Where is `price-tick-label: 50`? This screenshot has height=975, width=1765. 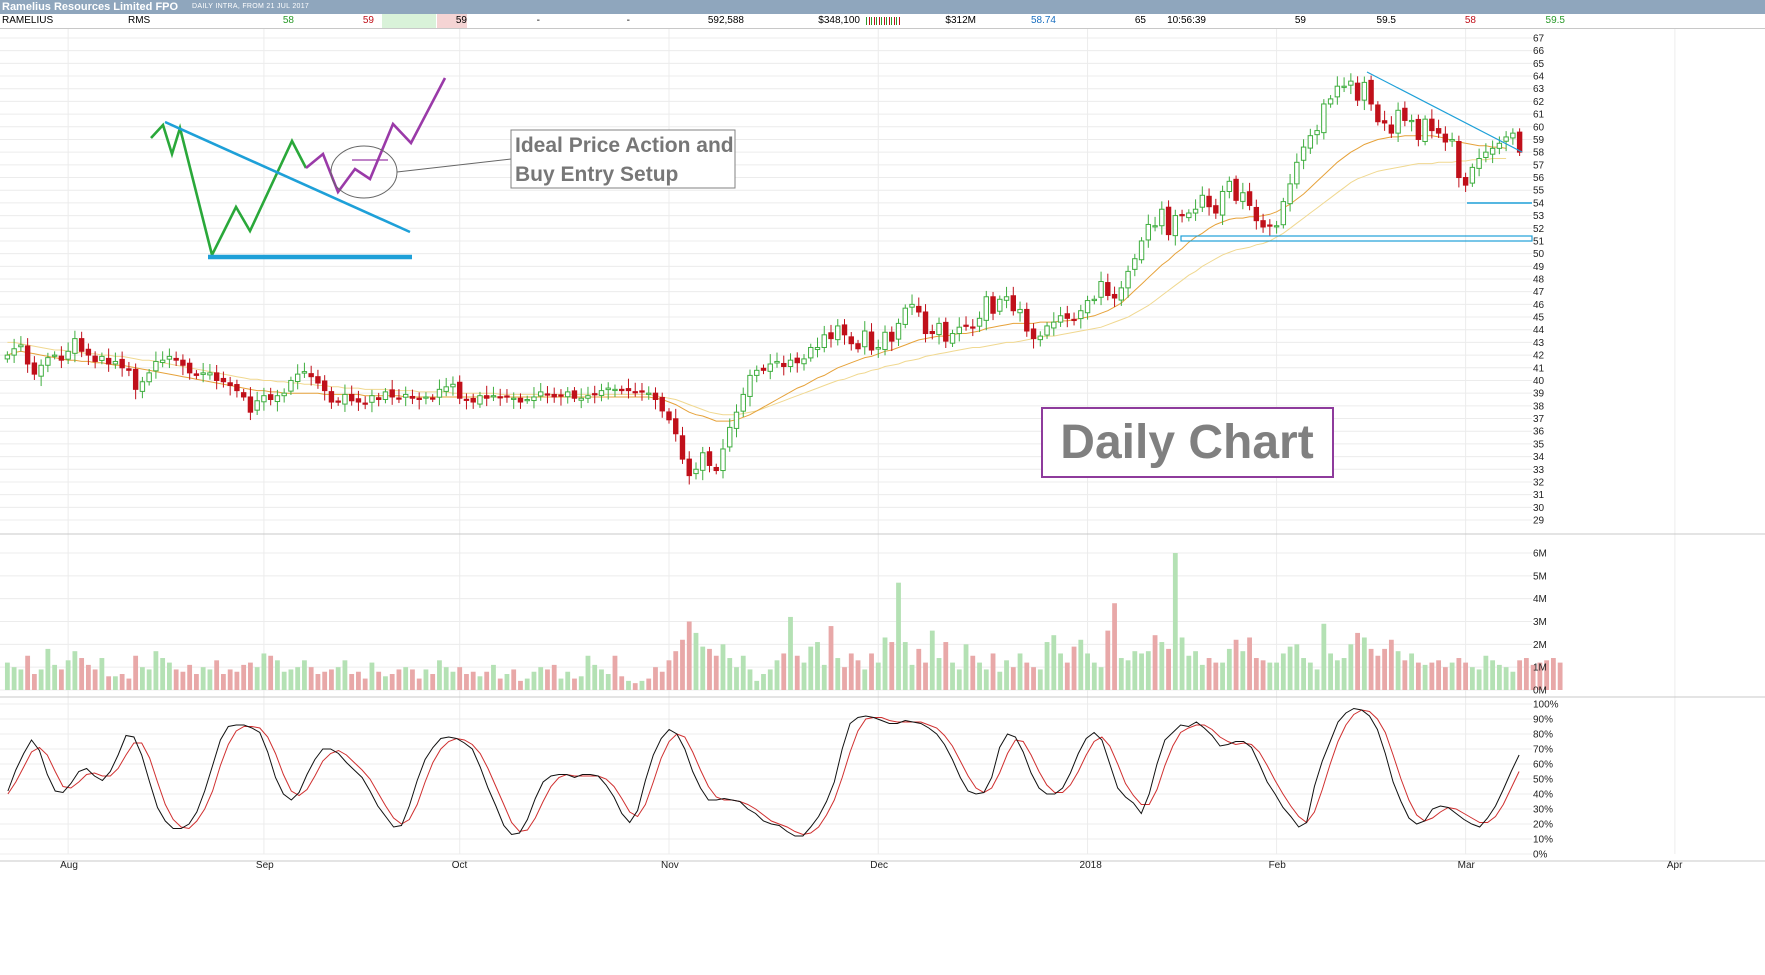 price-tick-label: 50 is located at coordinates (1539, 254).